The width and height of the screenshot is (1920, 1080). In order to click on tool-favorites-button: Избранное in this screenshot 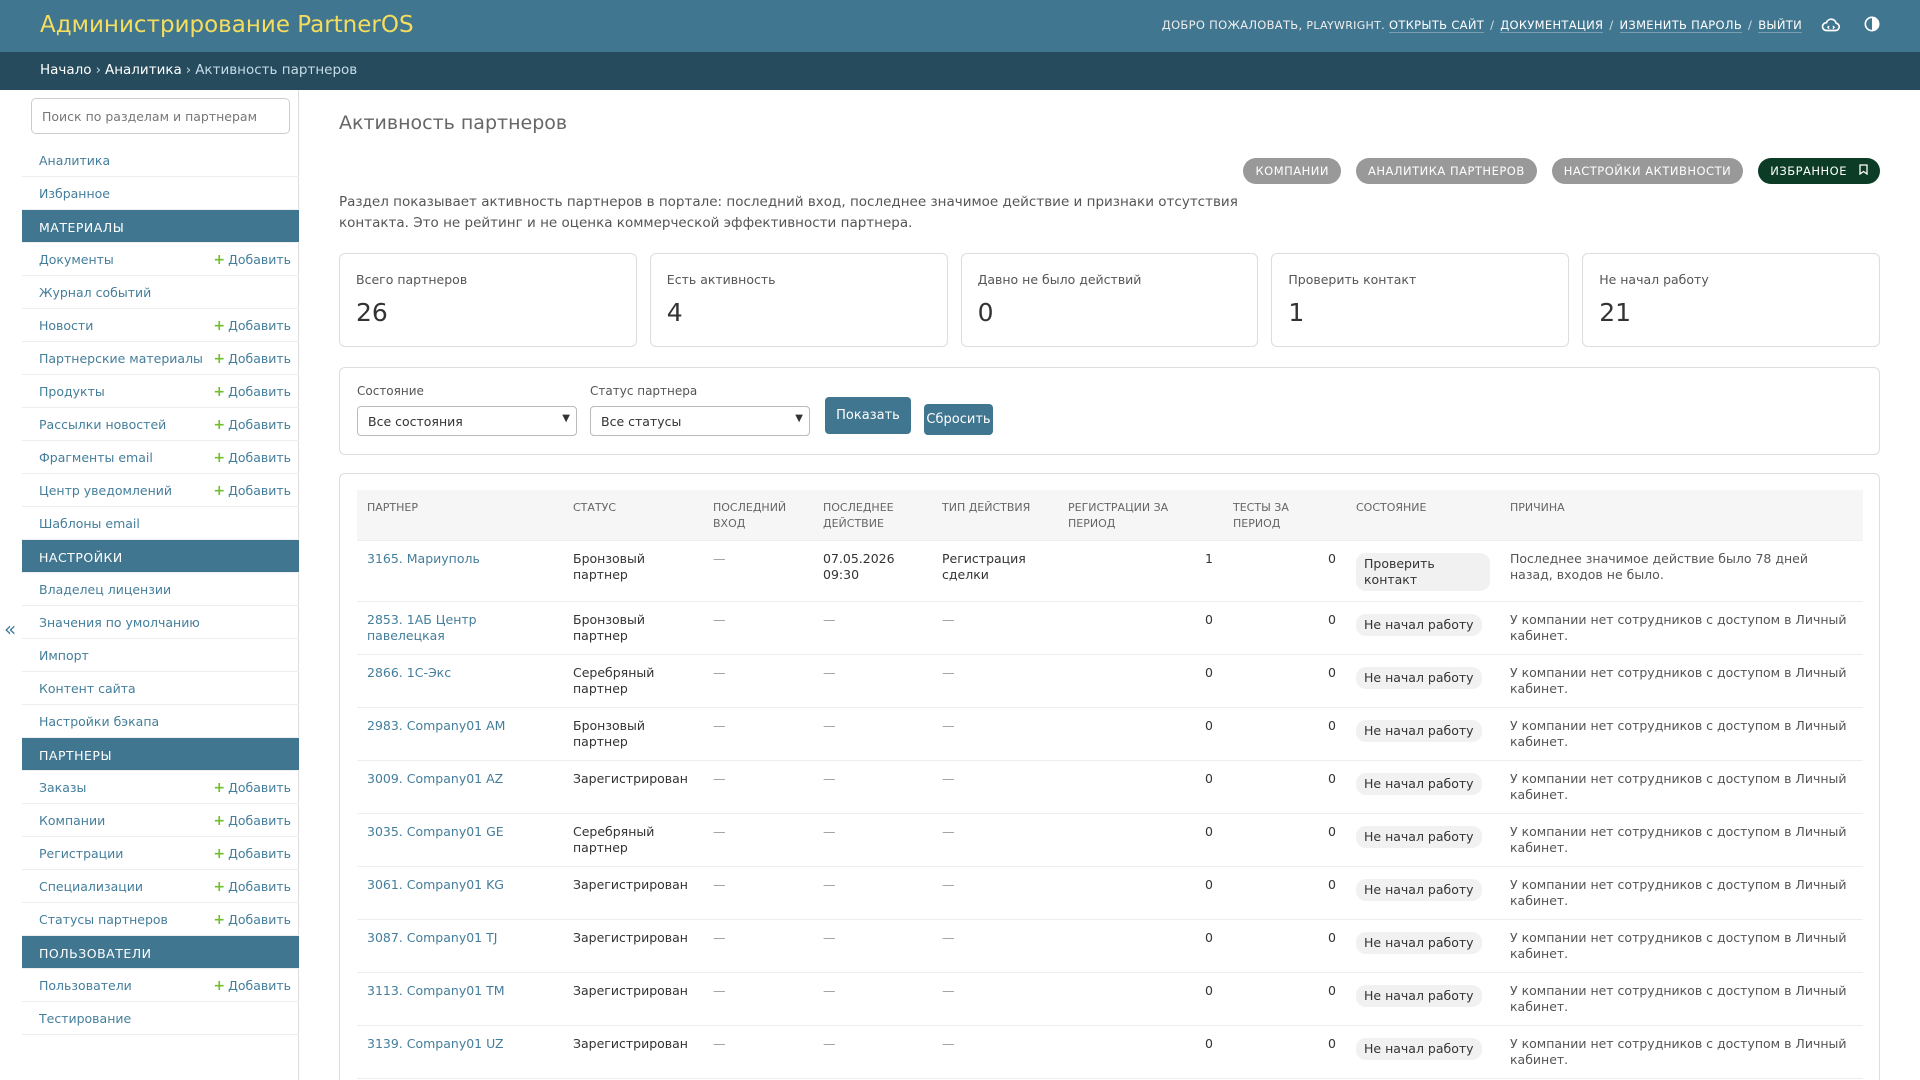, I will do `click(1819, 171)`.